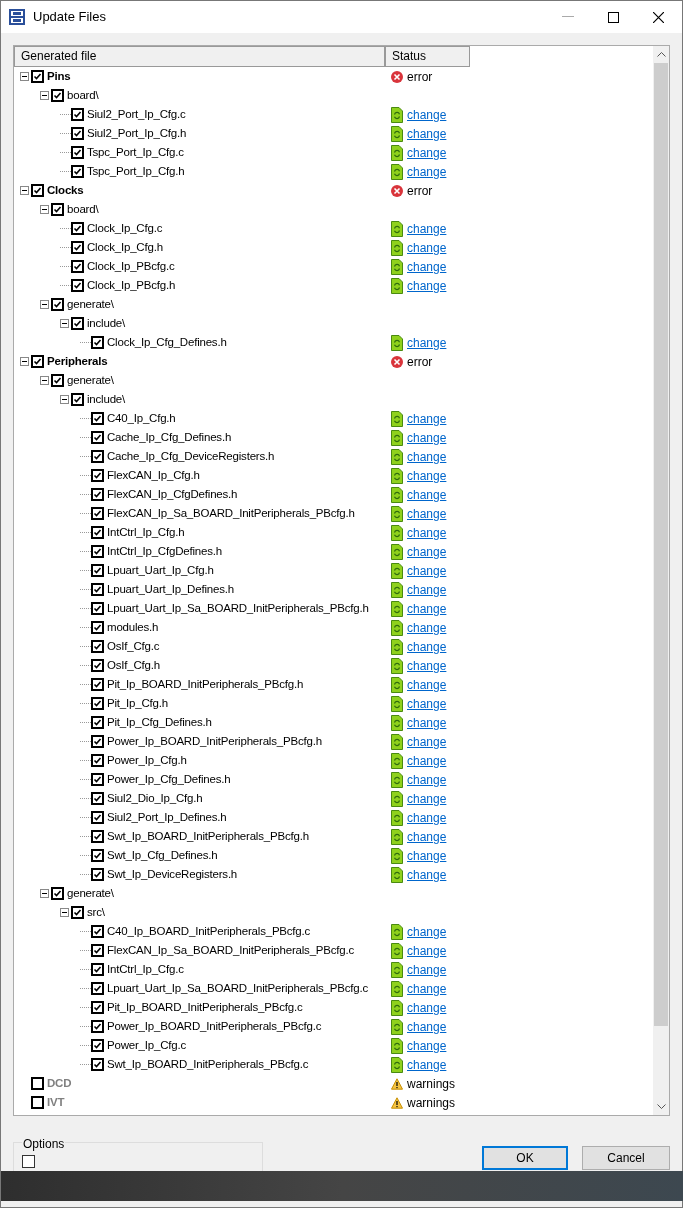 The image size is (683, 1208). I want to click on scrollbar, so click(661, 580).